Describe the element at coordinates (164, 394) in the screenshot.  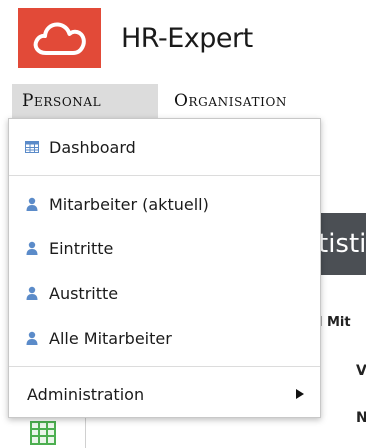
I see `menu-item-administration: Administration` at that location.